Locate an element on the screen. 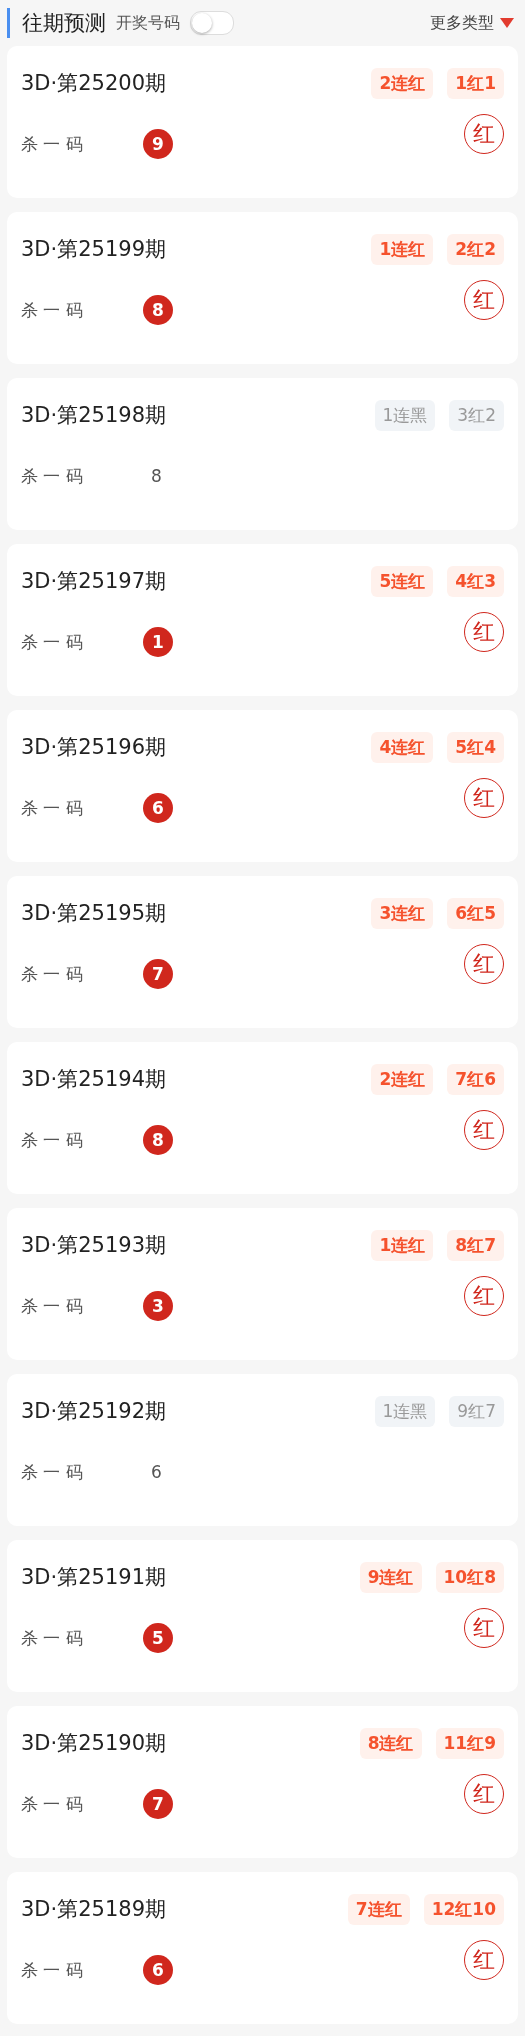 Image resolution: width=525 pixels, height=2036 pixels. record-tag: 11红9 is located at coordinates (469, 1743).